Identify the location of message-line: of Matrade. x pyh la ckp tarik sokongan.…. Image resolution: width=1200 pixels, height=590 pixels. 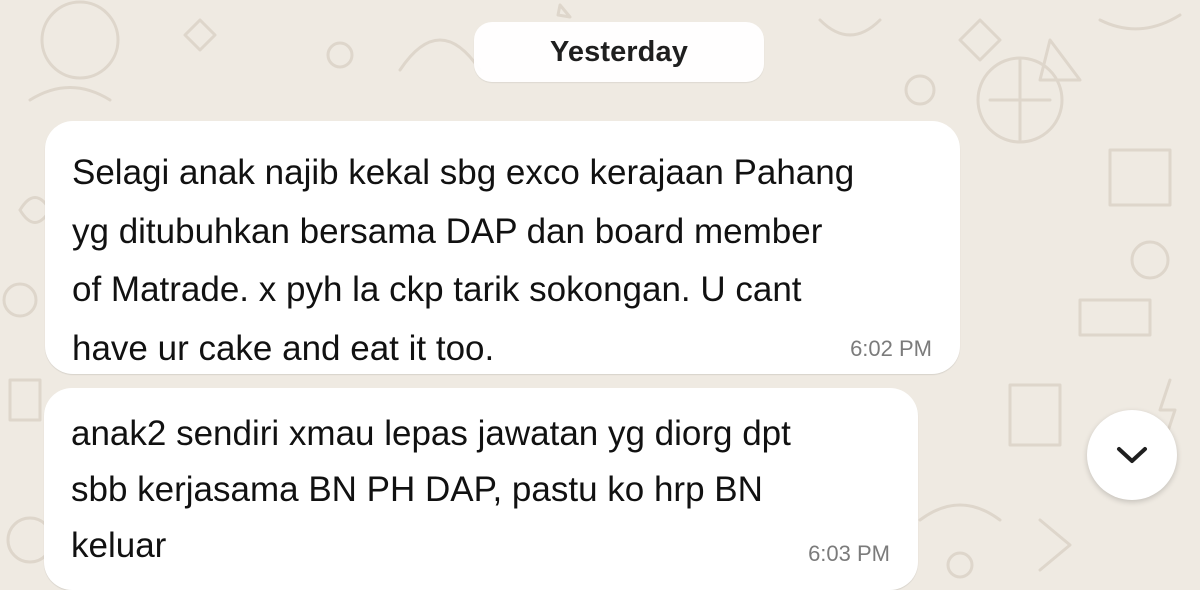
(437, 289).